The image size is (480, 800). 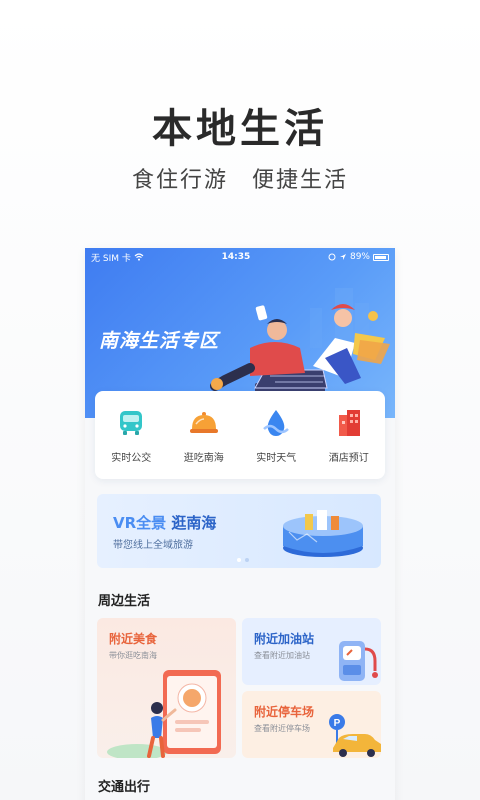 What do you see at coordinates (311, 724) in the screenshot?
I see `nearby-parking-card: 附近停车场 查看附近停车场 P` at bounding box center [311, 724].